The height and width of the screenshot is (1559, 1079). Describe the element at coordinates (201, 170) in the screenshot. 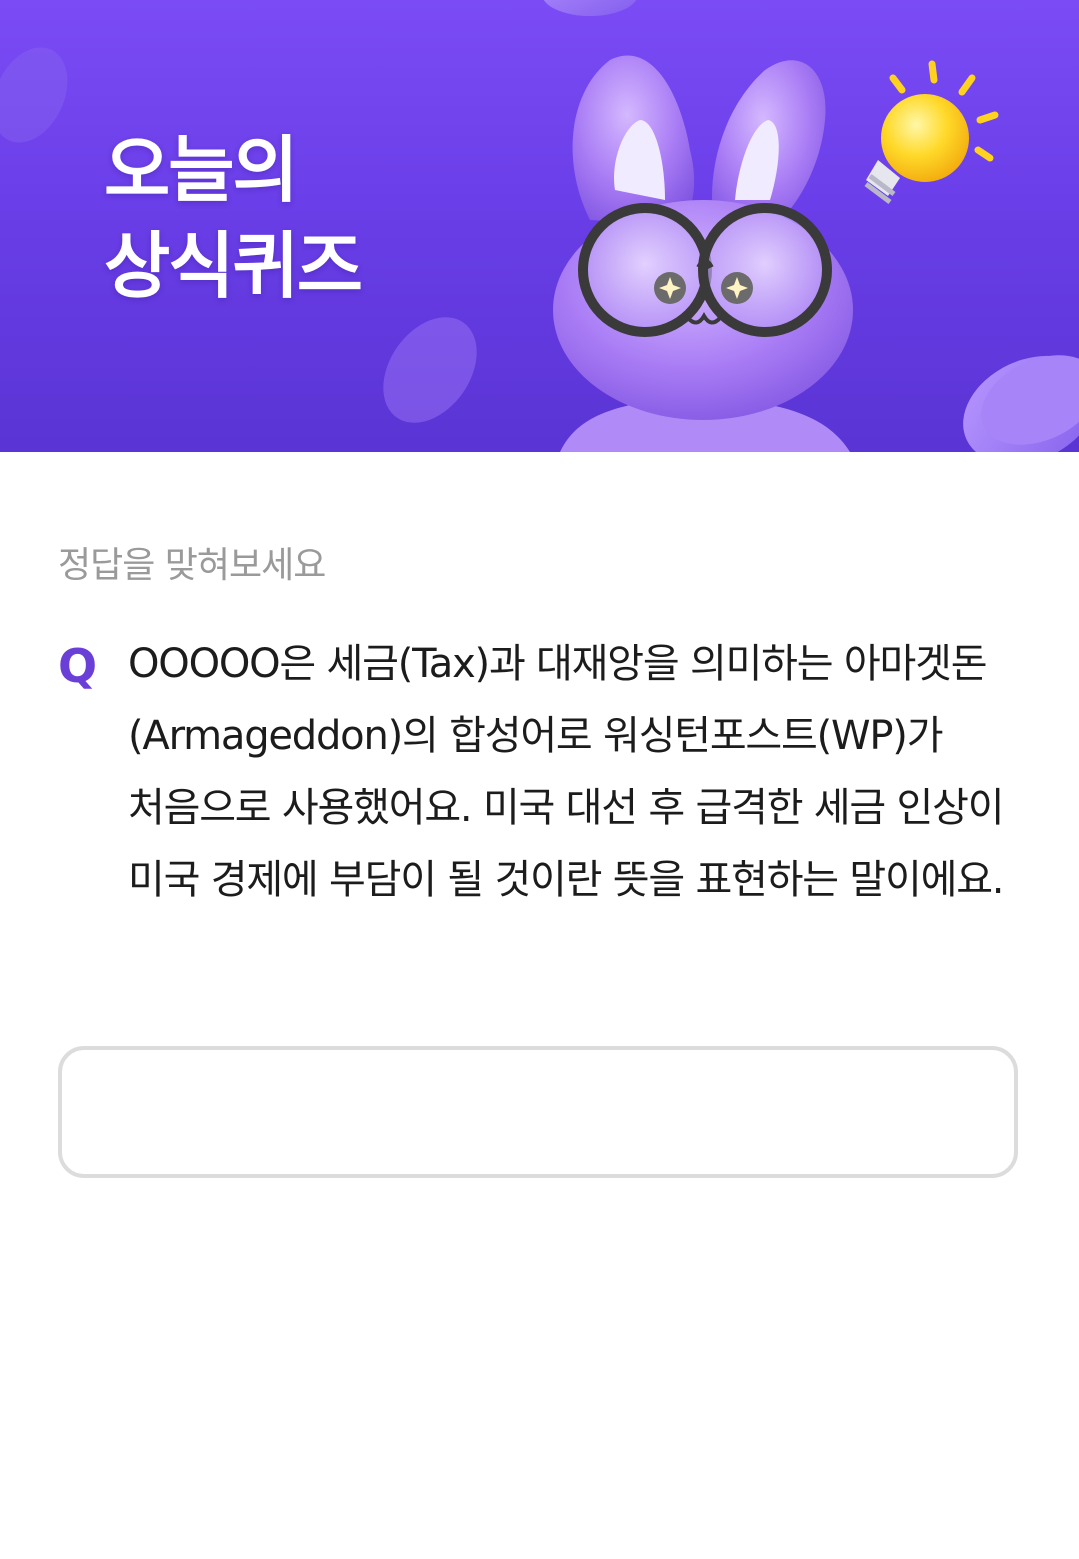

I see `banner-title-line-1: 오늘의` at that location.